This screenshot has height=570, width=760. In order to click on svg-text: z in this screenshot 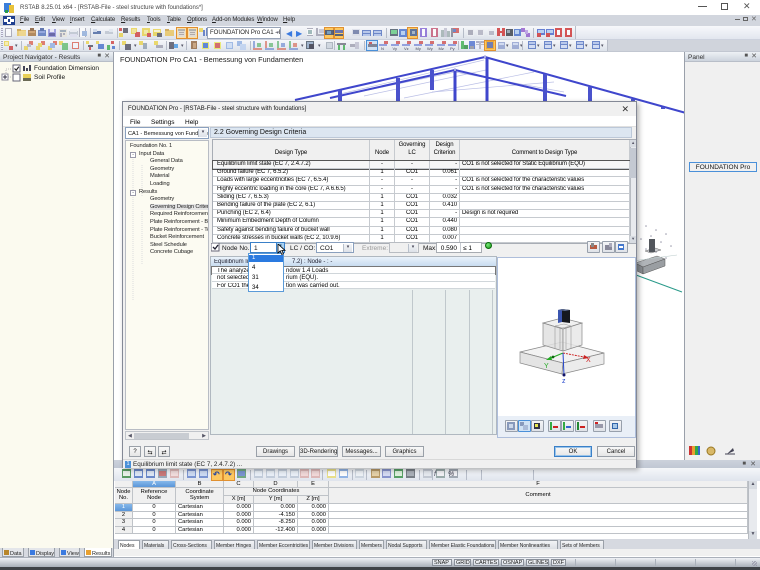, I will do `click(564, 381)`.